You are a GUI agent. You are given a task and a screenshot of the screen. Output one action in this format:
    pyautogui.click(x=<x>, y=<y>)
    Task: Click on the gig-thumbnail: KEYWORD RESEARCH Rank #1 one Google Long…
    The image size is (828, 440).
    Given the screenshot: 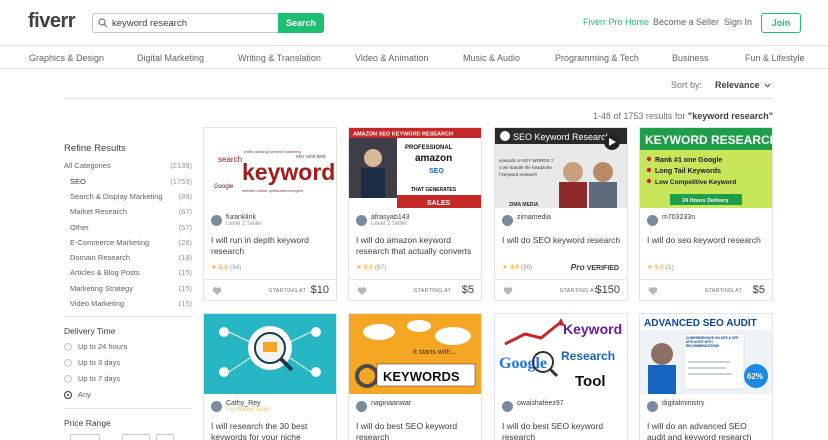 What is the action you would take?
    pyautogui.click(x=706, y=168)
    